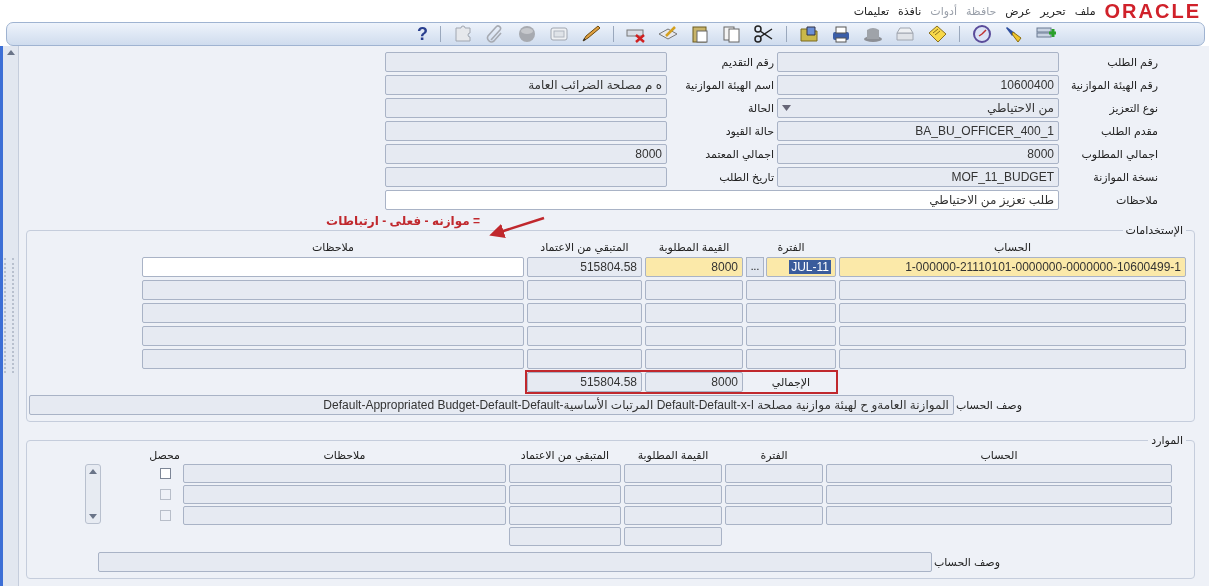 Image resolution: width=1209 pixels, height=586 pixels. I want to click on folder-icon, so click(809, 34).